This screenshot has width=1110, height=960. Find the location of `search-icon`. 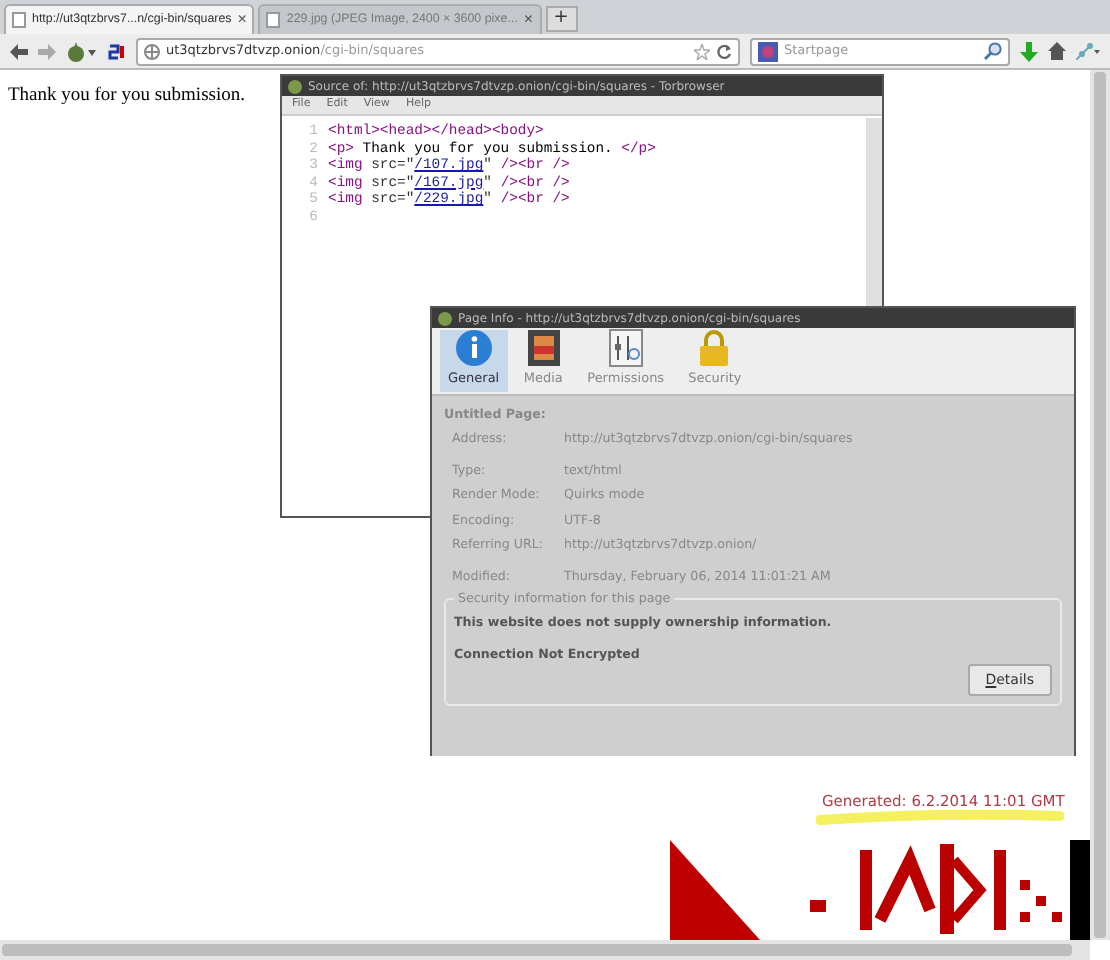

search-icon is located at coordinates (993, 51).